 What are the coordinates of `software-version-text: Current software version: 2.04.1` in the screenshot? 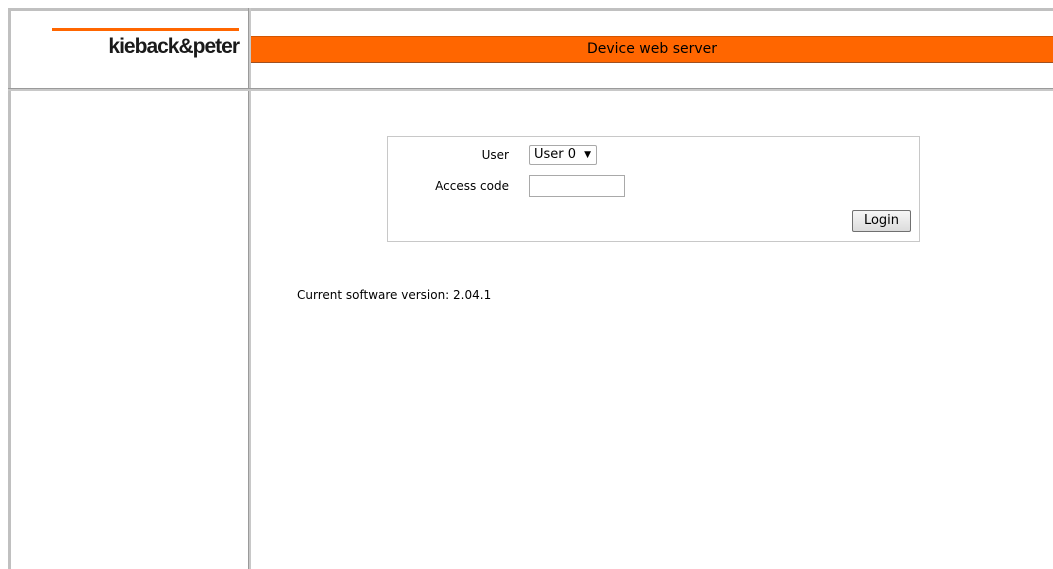 It's located at (394, 295).